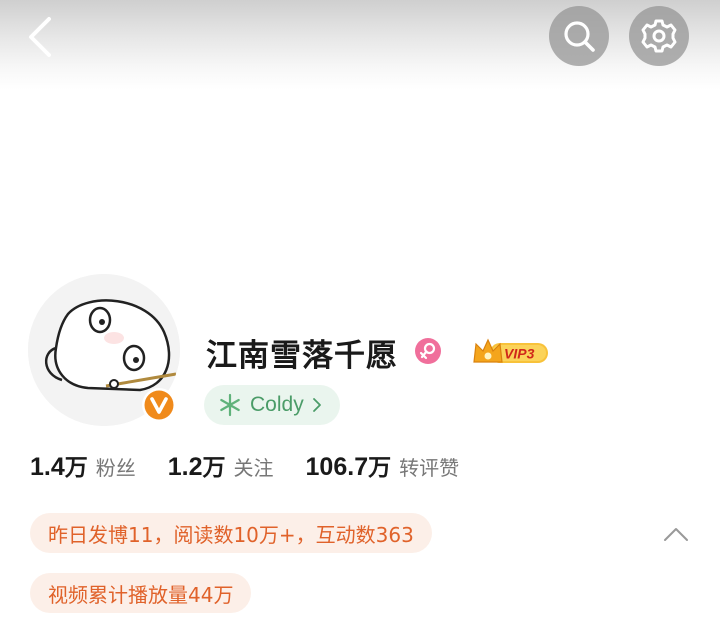  I want to click on followers-label: 粉丝, so click(115, 468).